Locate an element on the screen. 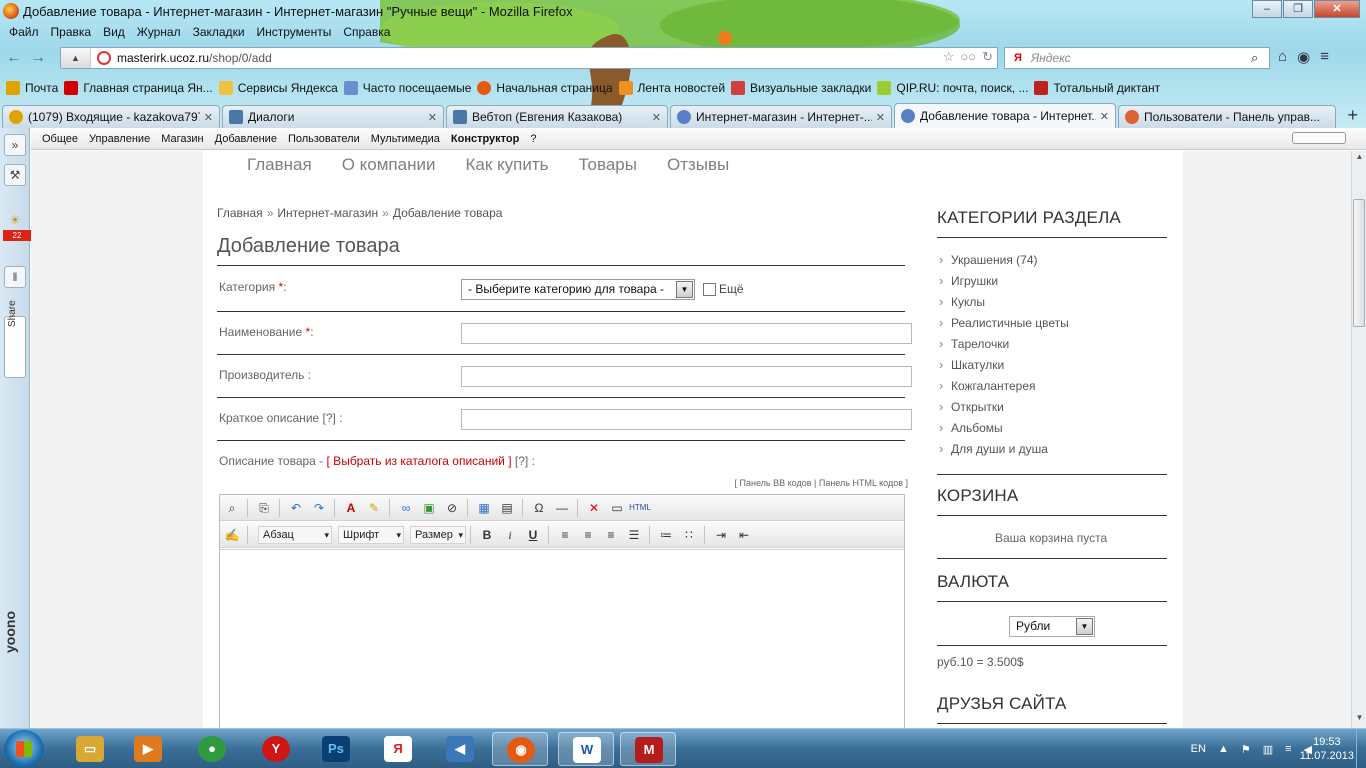  menu-list-icon: ≡ is located at coordinates (1324, 57).